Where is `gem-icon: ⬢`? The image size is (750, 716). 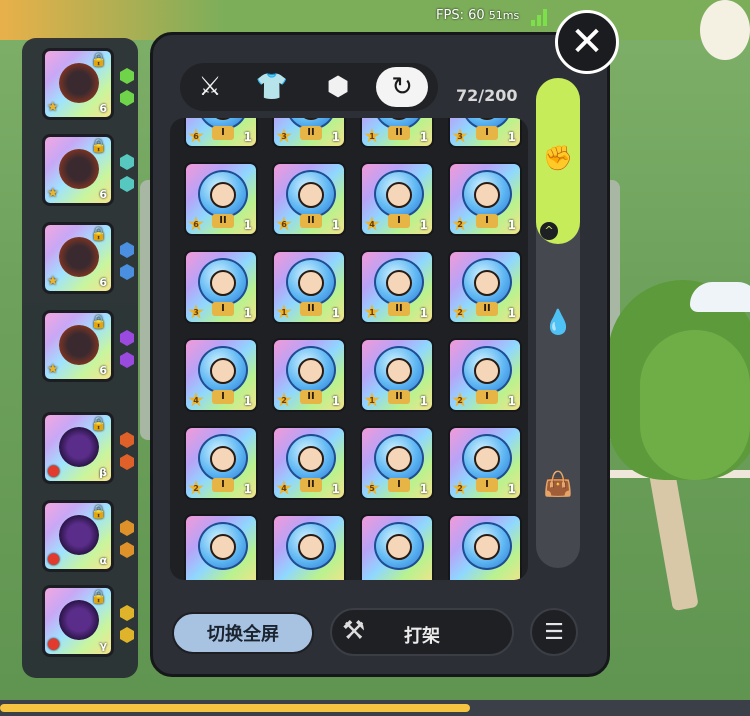
gem-icon: ⬢ is located at coordinates (338, 87).